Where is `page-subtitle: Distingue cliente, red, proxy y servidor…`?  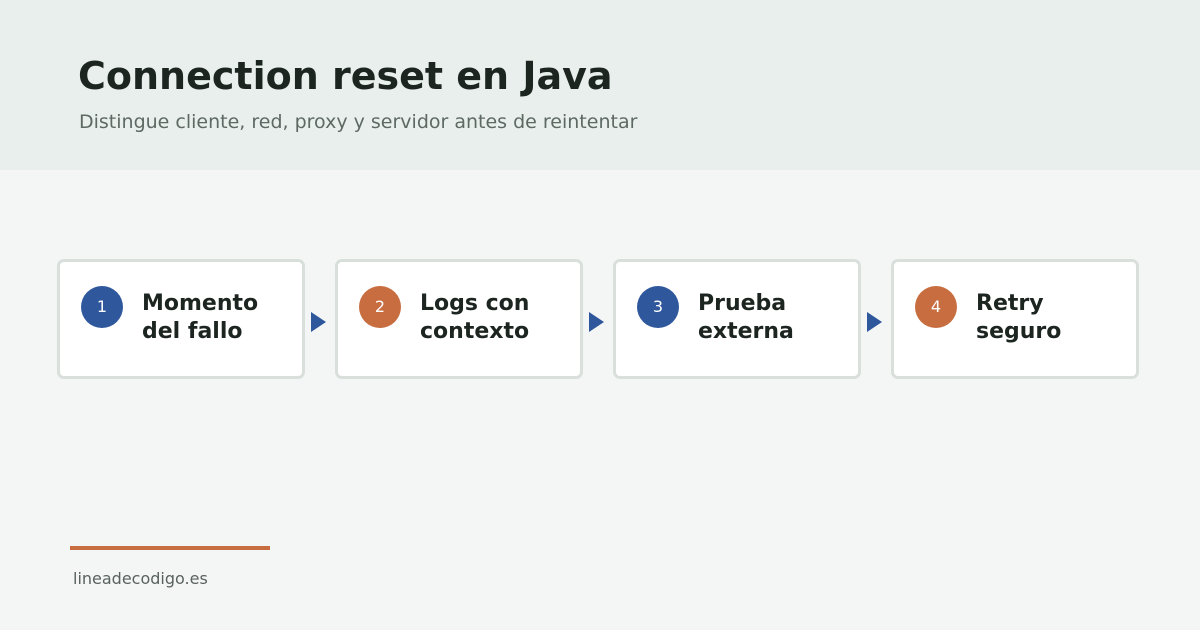
page-subtitle: Distingue cliente, red, proxy y servidor… is located at coordinates (358, 122).